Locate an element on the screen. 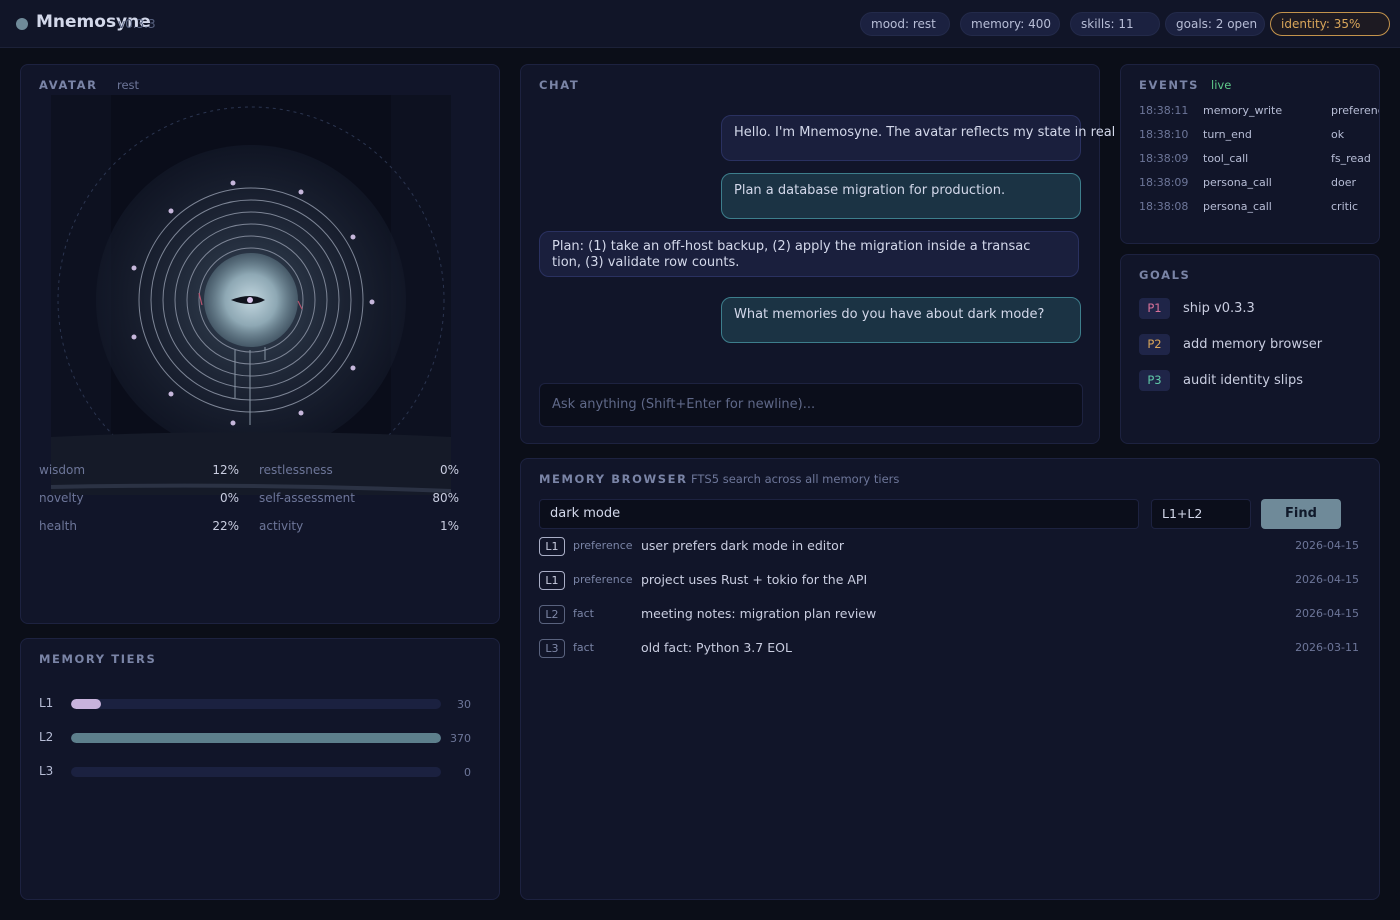 The width and height of the screenshot is (1400, 920). tier-l2-bar is located at coordinates (256, 738).